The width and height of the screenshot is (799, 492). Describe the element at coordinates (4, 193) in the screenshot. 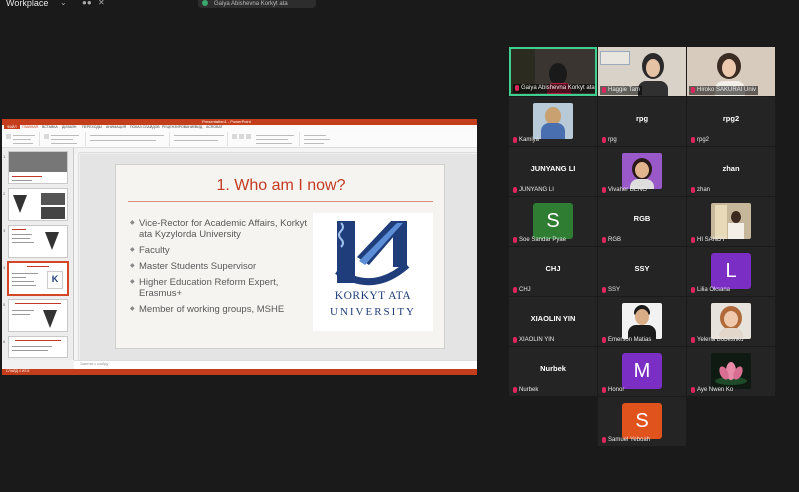

I see `thumb-number: 2` at that location.